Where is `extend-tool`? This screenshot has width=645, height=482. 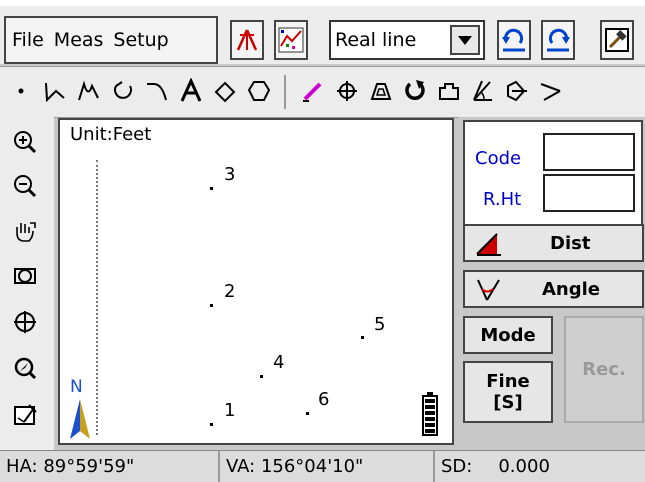 extend-tool is located at coordinates (551, 91).